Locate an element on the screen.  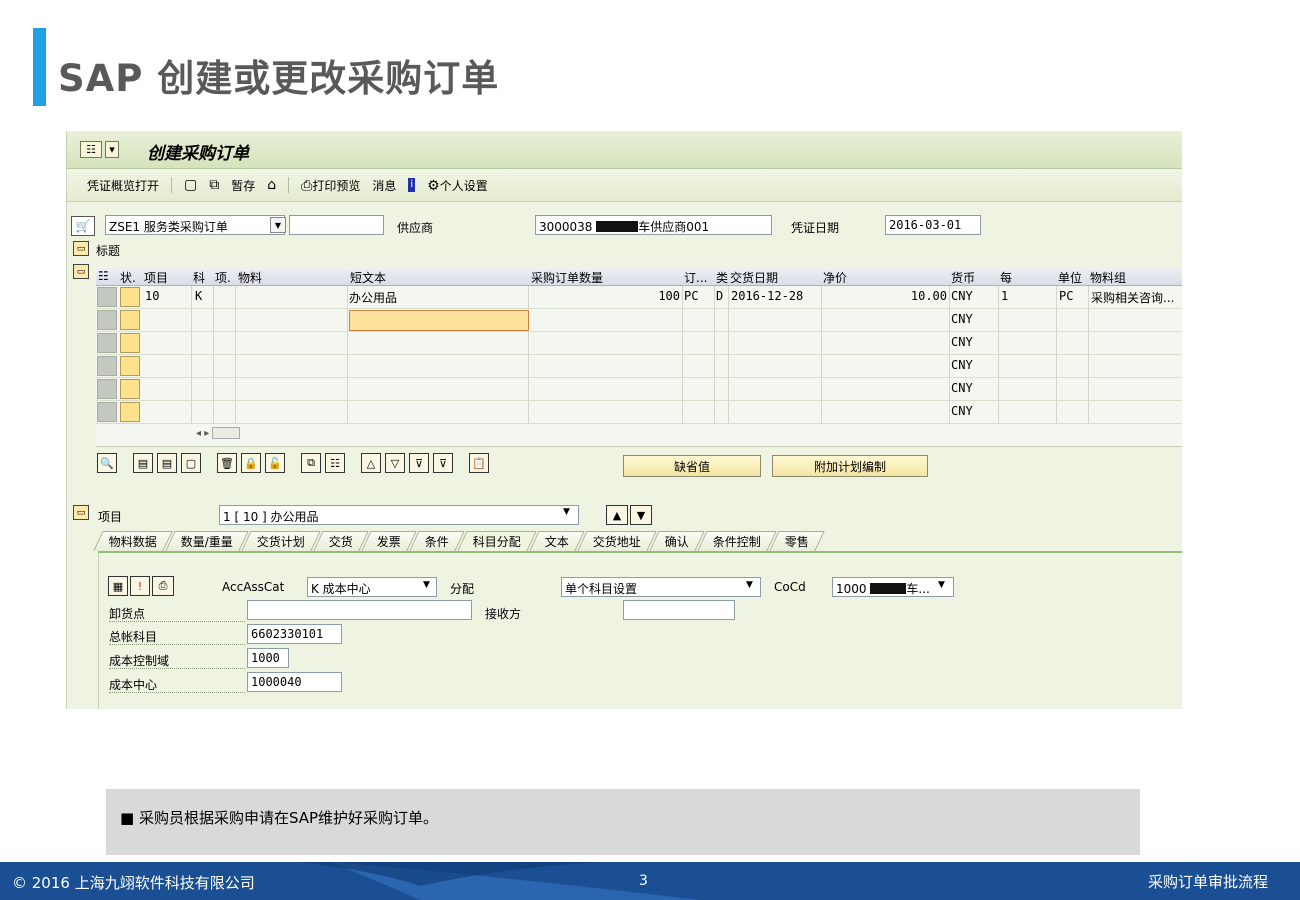
items-collapse-icon: ▭ is located at coordinates (81, 271).